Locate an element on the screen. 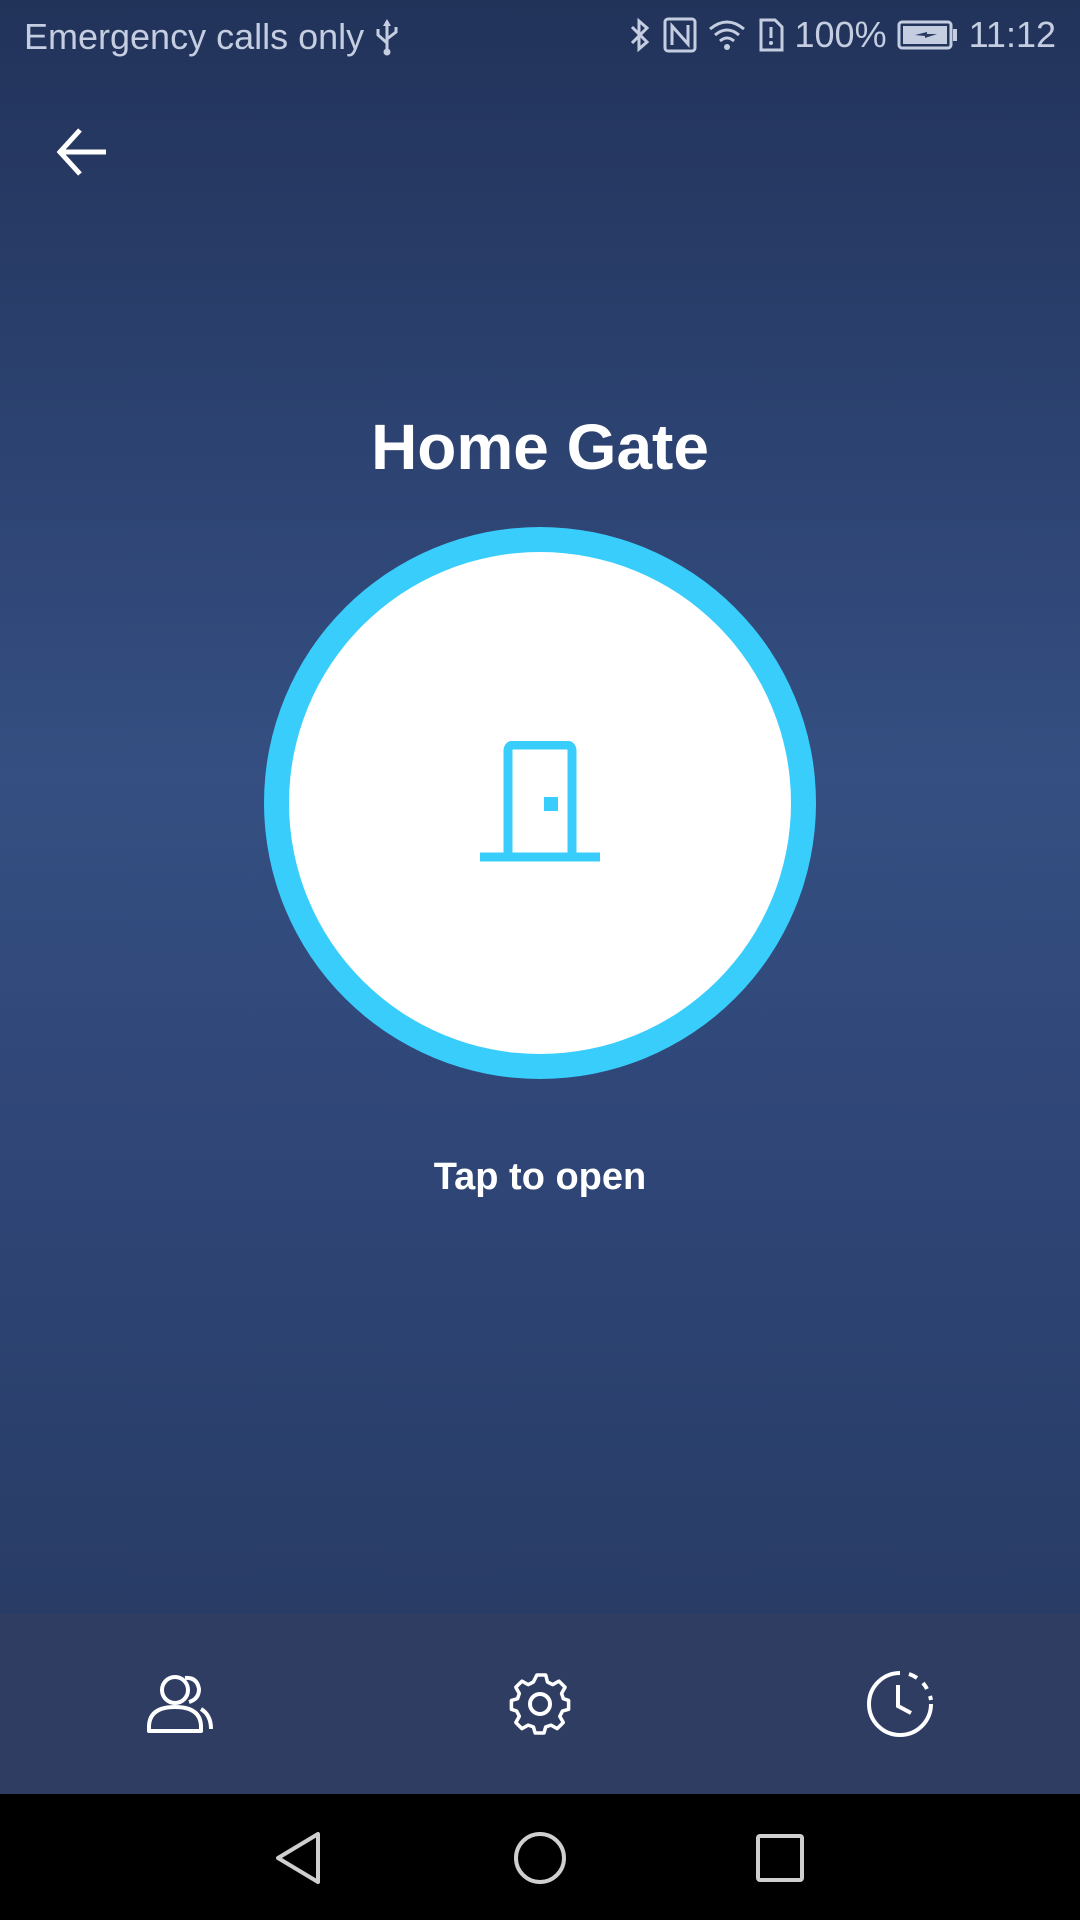 The image size is (1080, 1920). status-right: 100% 11:12 is located at coordinates (841, 35).